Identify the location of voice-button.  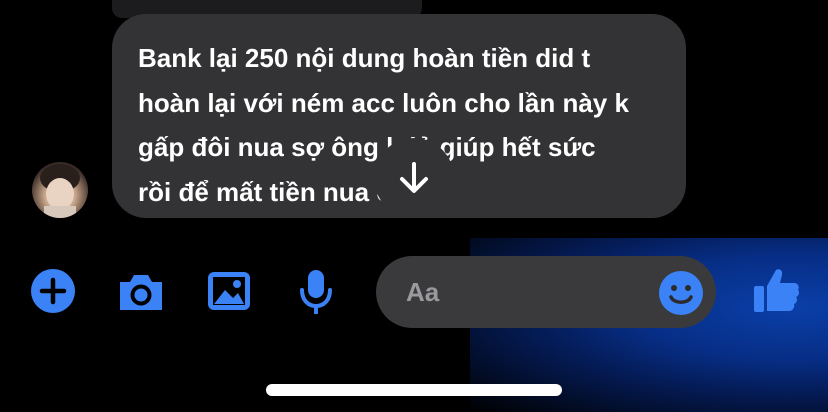
(316, 293).